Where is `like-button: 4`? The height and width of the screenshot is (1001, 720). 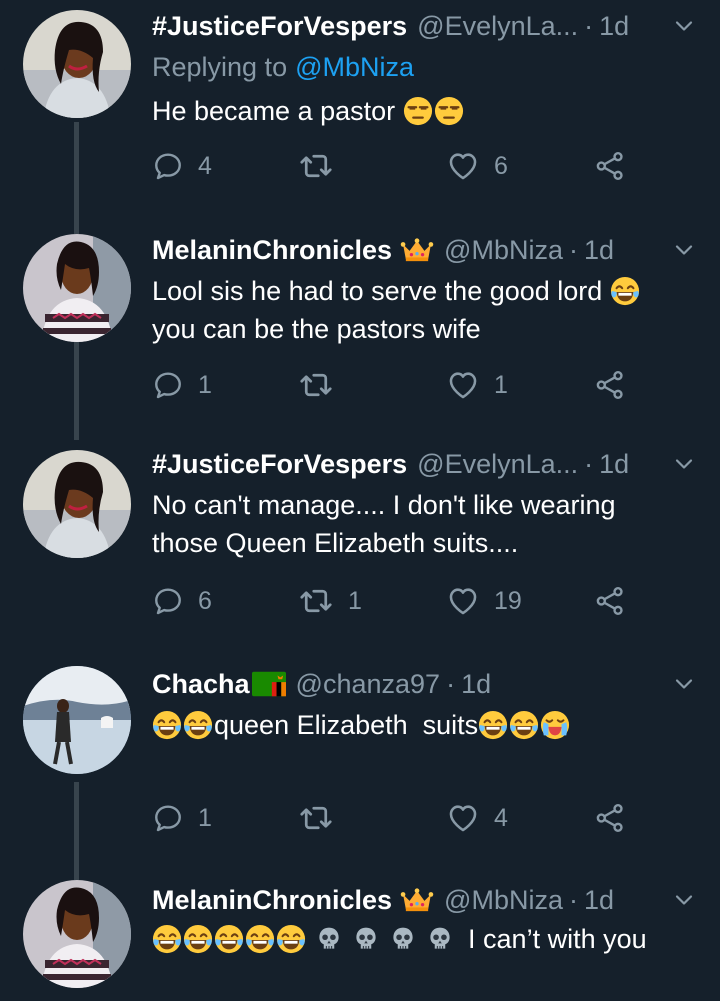
like-button: 4 is located at coordinates (477, 818).